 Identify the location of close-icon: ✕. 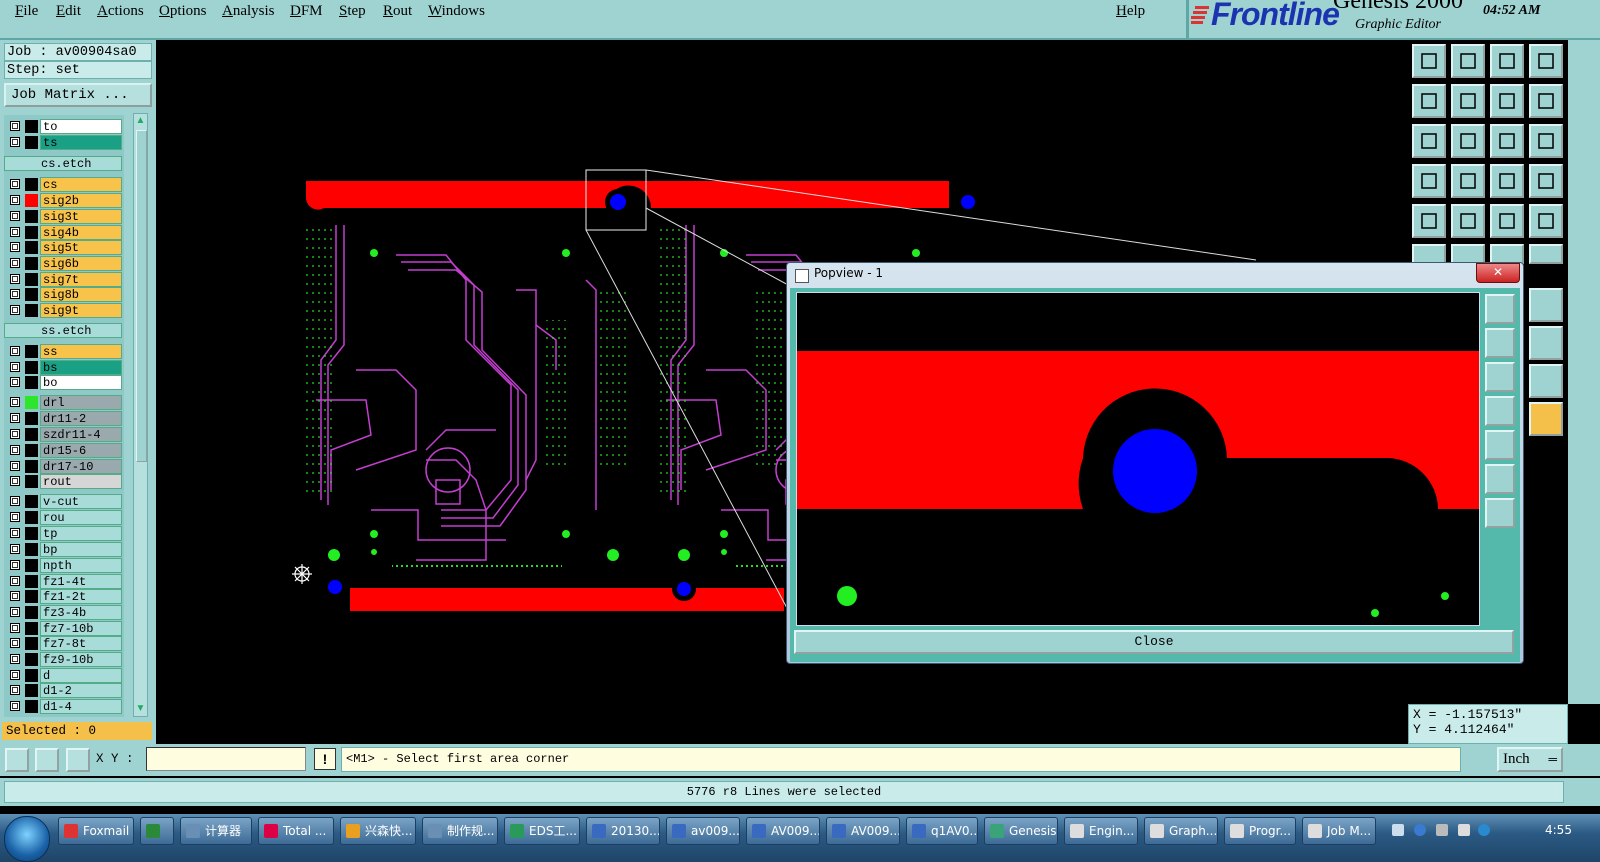
(1498, 273).